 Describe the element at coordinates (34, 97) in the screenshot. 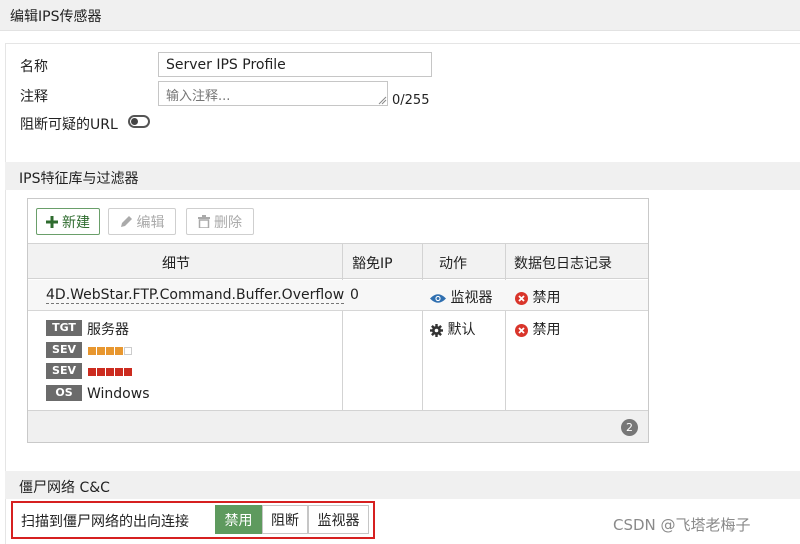

I see `comment-label: 注释` at that location.